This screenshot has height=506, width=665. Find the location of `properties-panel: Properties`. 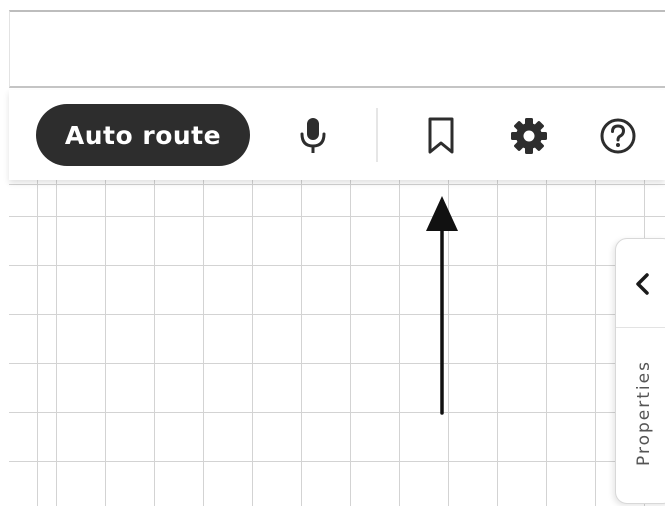

properties-panel: Properties is located at coordinates (640, 371).